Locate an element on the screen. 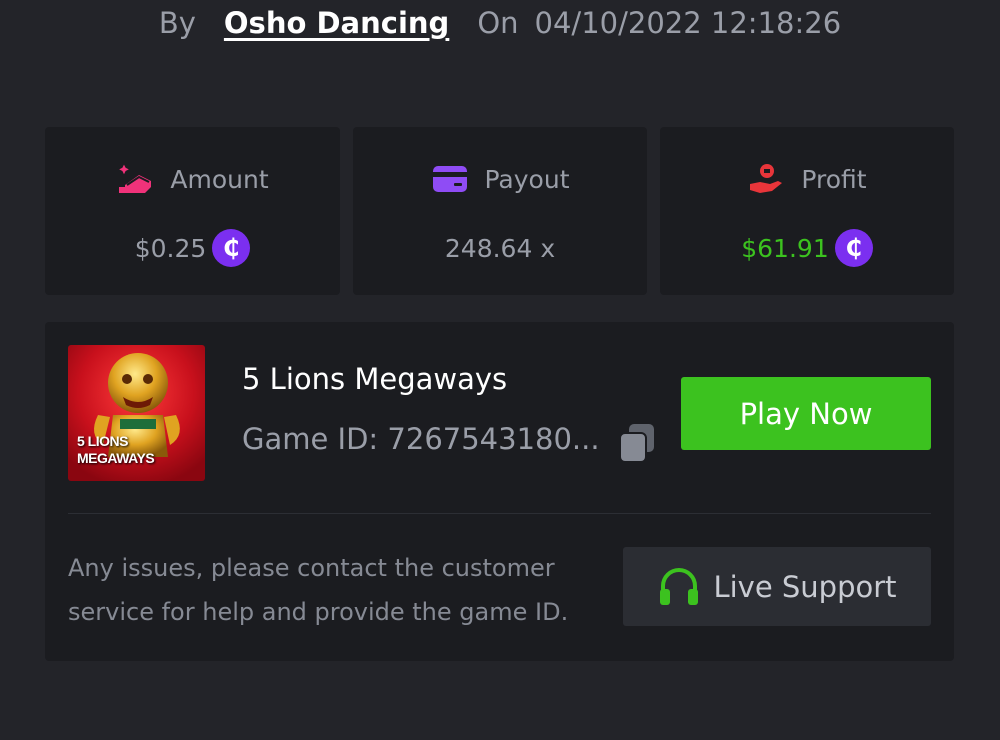  author-link: Osho Dancing is located at coordinates (336, 23).